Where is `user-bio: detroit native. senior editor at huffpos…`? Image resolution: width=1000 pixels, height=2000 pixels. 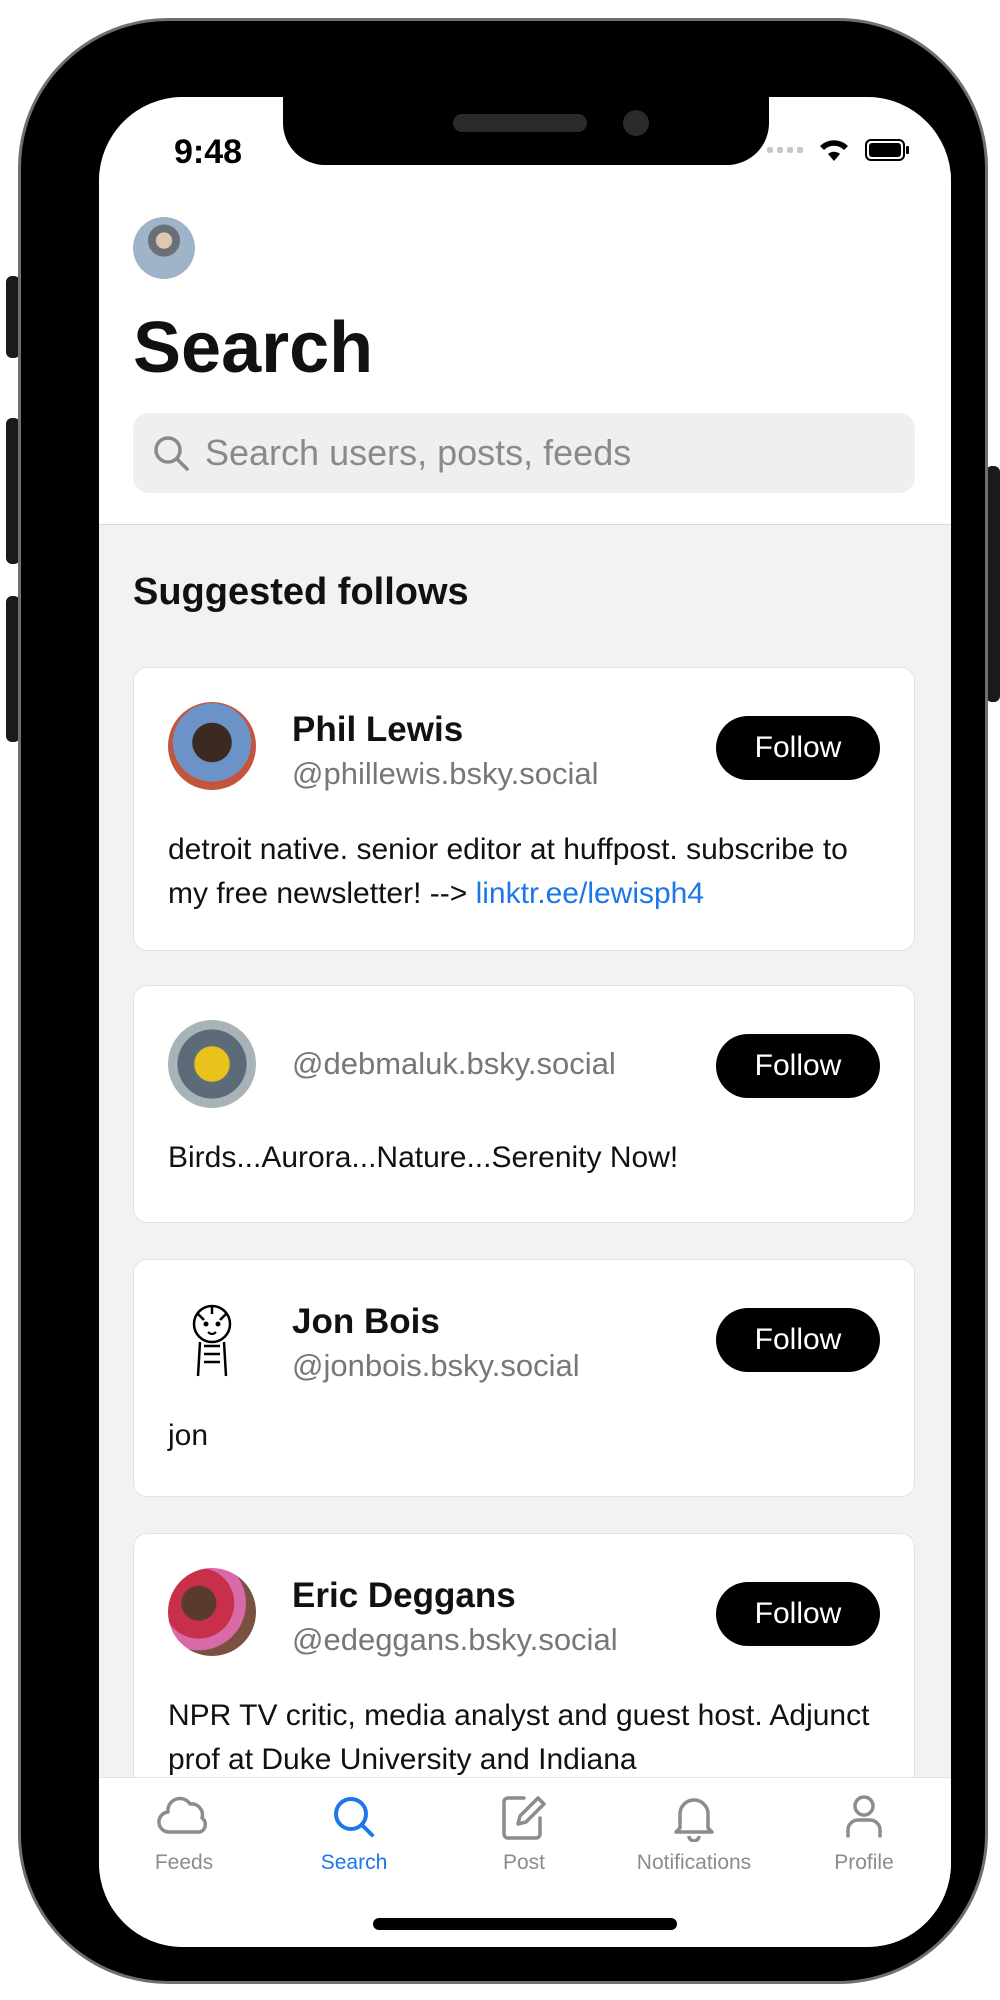
user-bio: detroit native. senior editor at huffpos… is located at coordinates (524, 872).